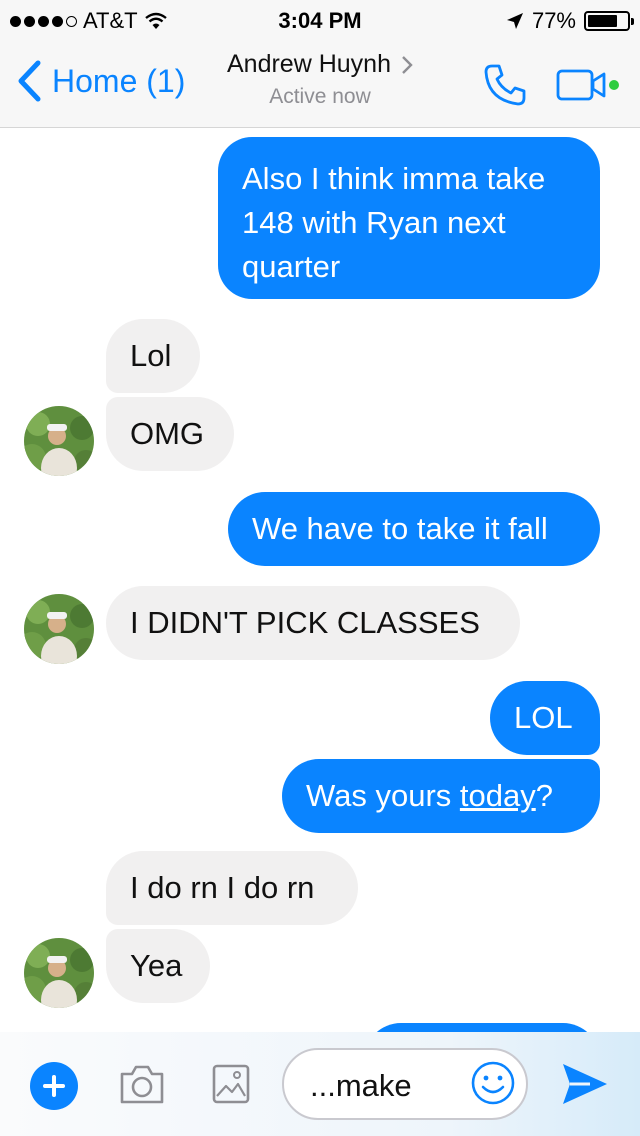 The image size is (640, 1136). I want to click on message-incoming: I do rn I do rn, so click(232, 888).